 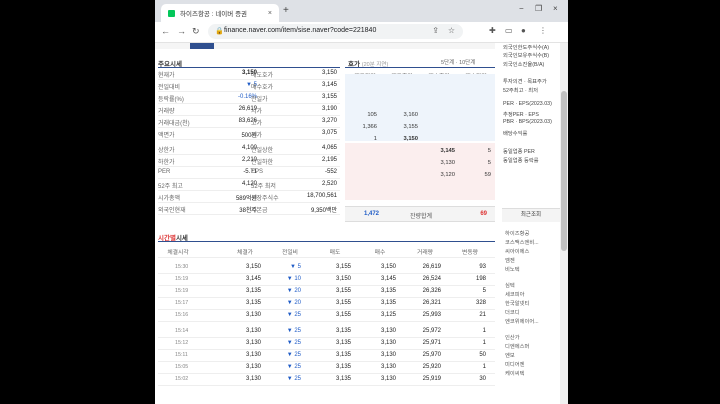 I want to click on recent-stock-link: 세코피아, so click(x=515, y=294).